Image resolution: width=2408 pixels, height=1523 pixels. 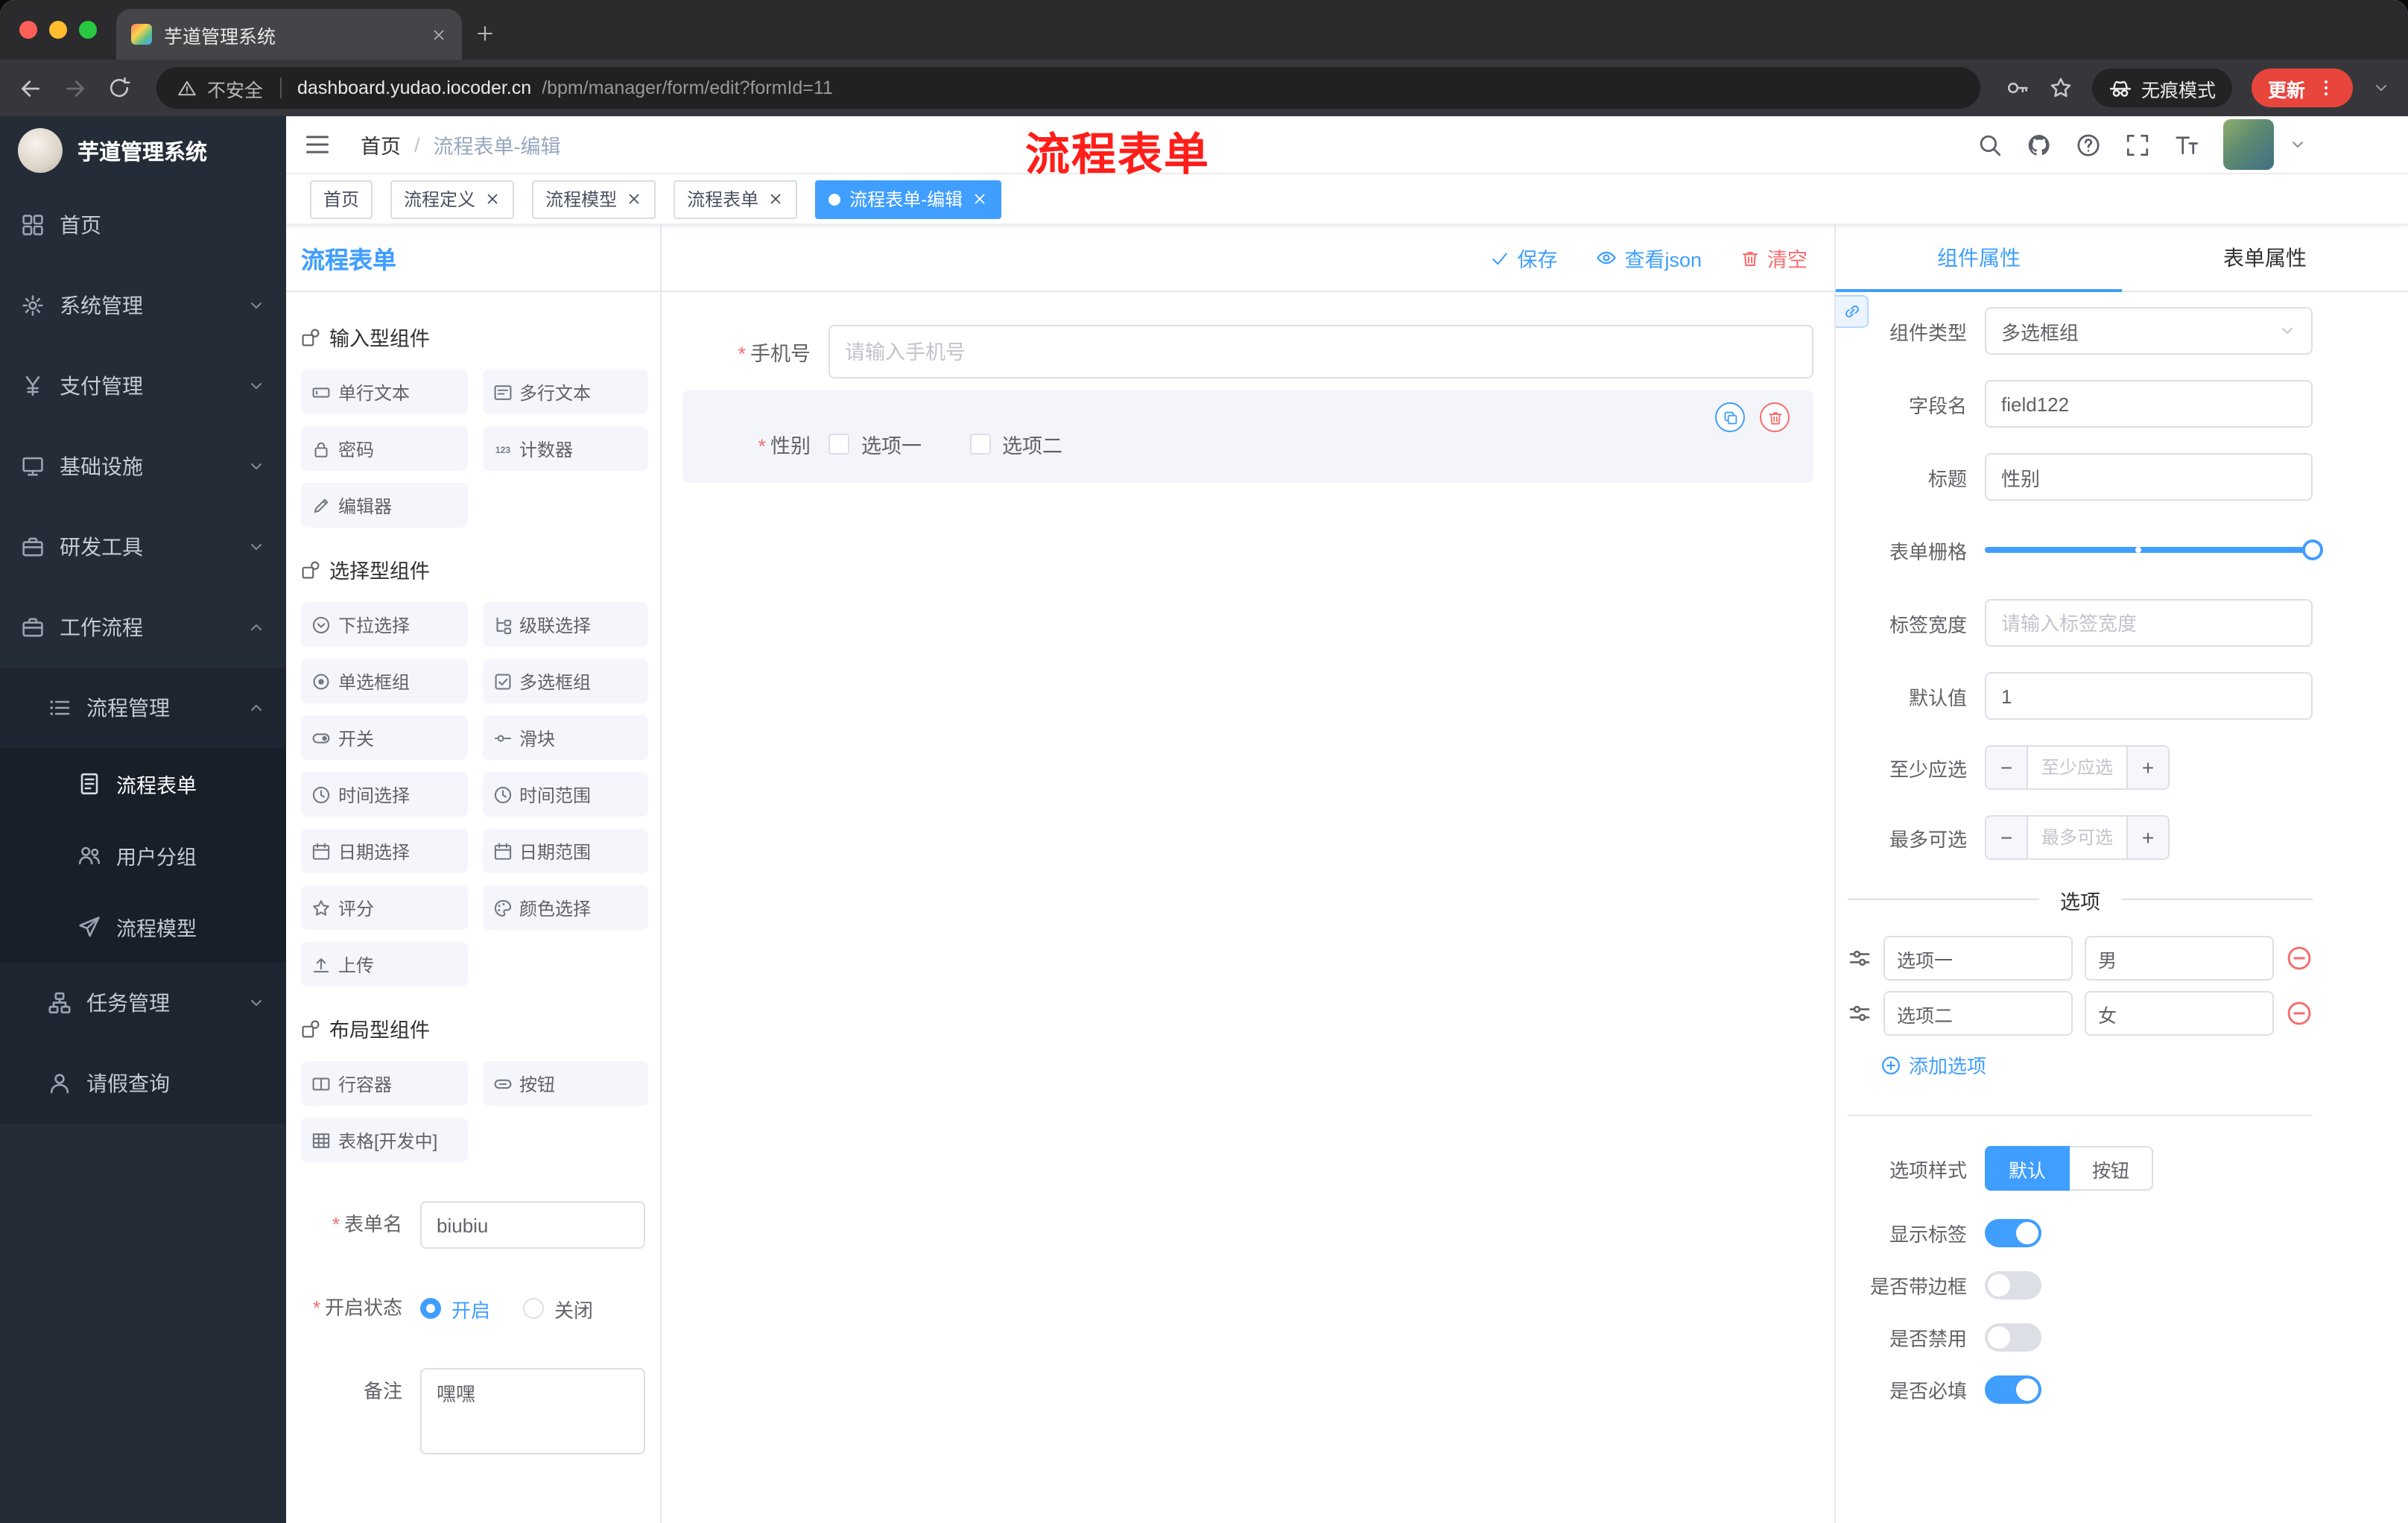 What do you see at coordinates (2013, 1285) in the screenshot?
I see `border-switch` at bounding box center [2013, 1285].